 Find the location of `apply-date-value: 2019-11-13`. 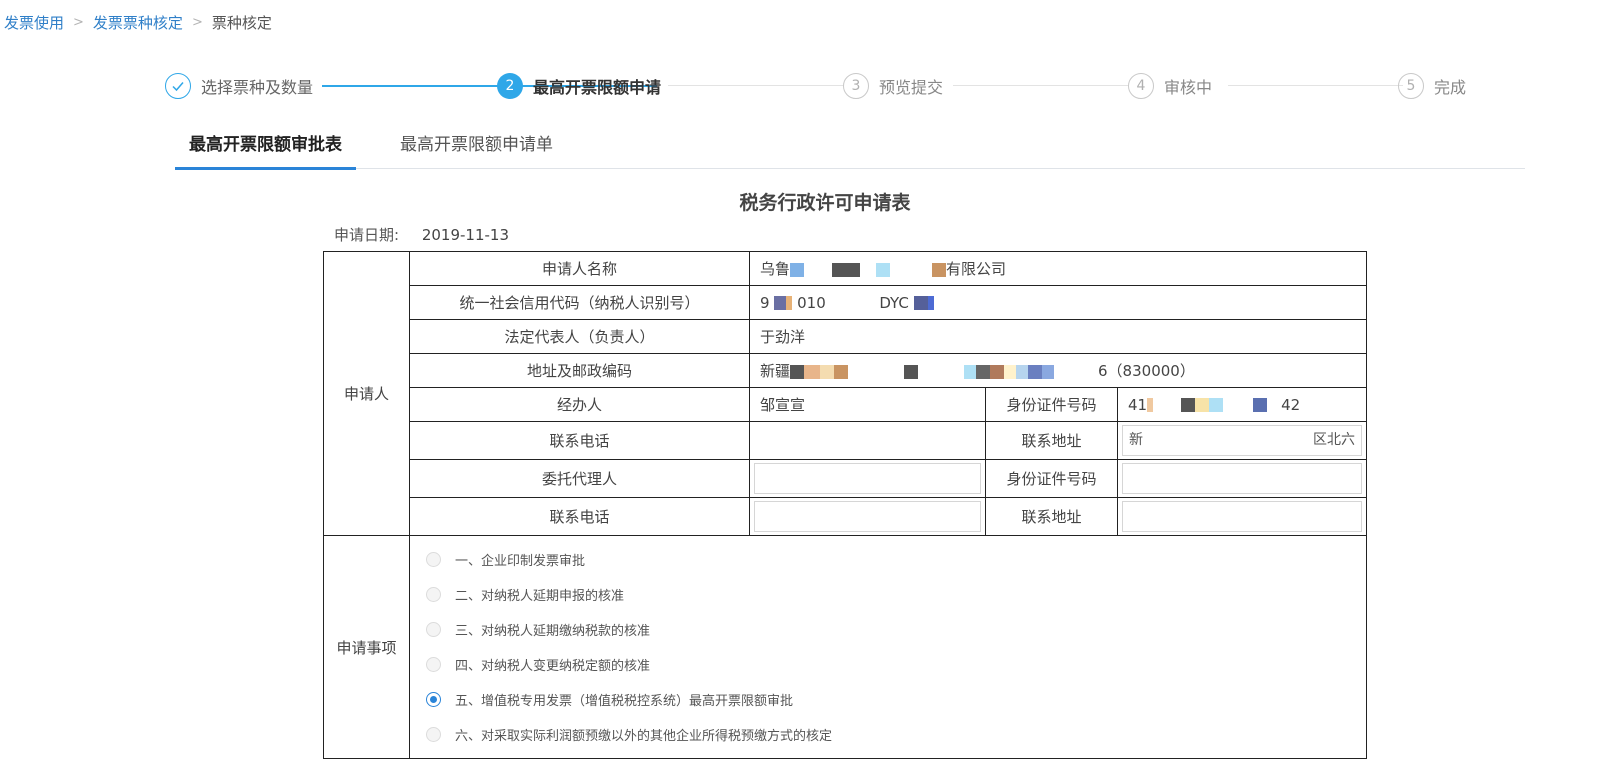

apply-date-value: 2019-11-13 is located at coordinates (465, 235).